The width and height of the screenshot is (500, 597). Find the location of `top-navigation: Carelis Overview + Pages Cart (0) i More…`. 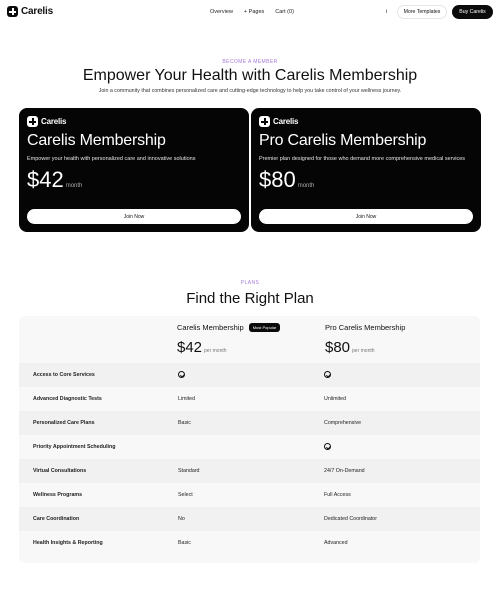

top-navigation: Carelis Overview + Pages Cart (0) i More… is located at coordinates (250, 13).